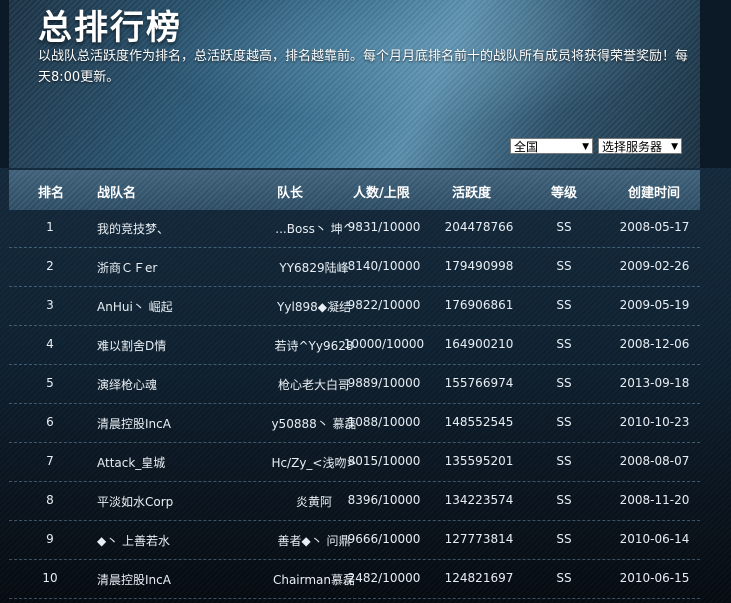 The height and width of the screenshot is (603, 731). Describe the element at coordinates (654, 500) in the screenshot. I see `created-date-cell: 2008-11-20` at that location.